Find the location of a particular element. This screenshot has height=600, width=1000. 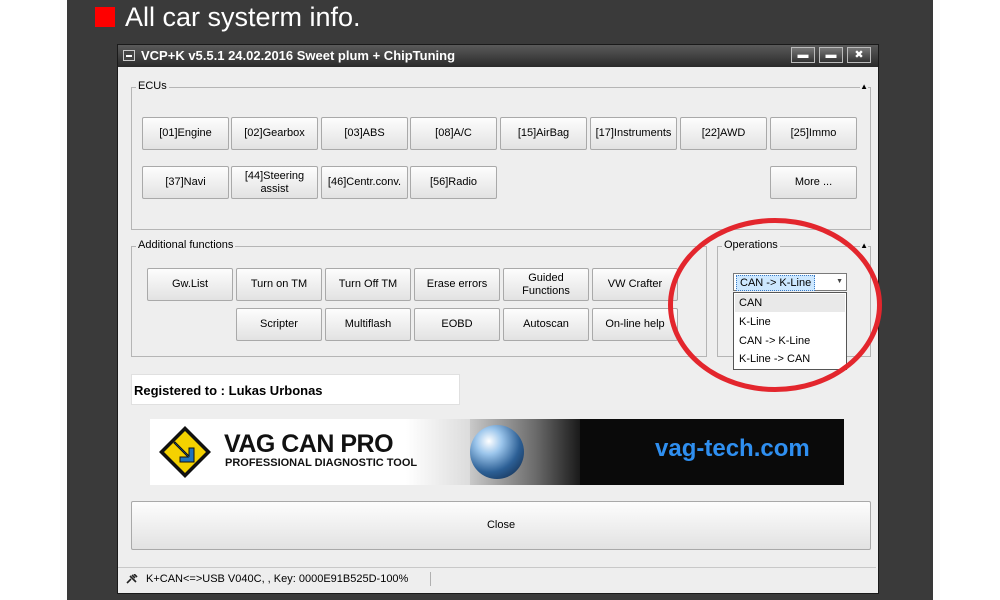

connection-mode-select: CAN -> K-Line ▼ is located at coordinates (790, 282).